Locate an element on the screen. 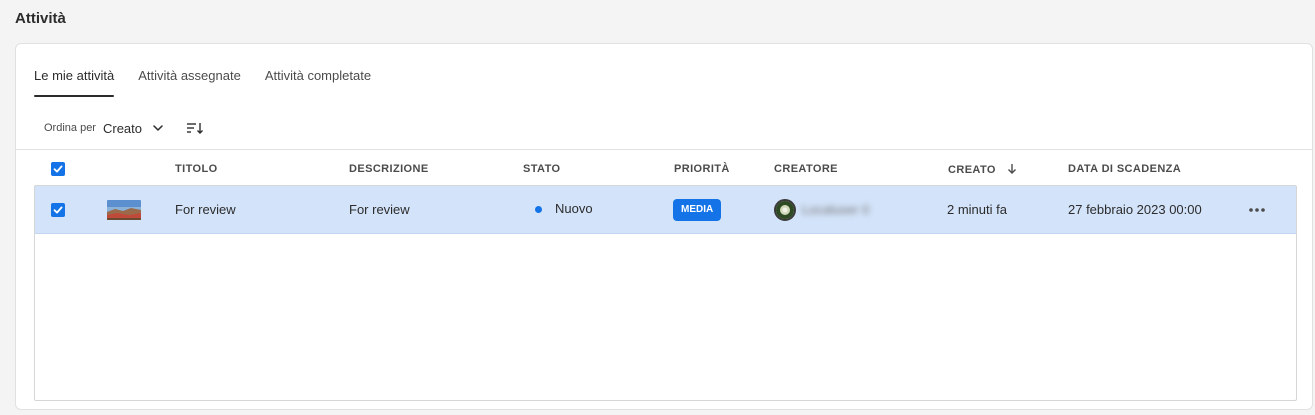 The image size is (1315, 415). sort-label: Ordina per is located at coordinates (70, 128).